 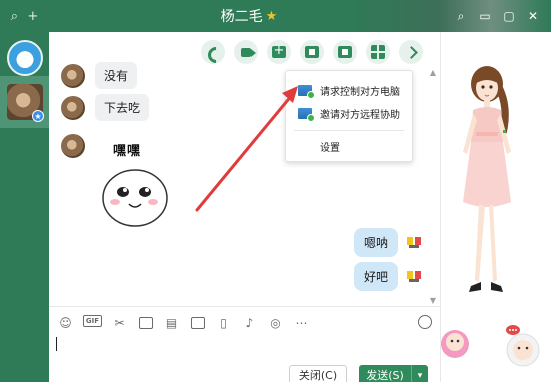 I want to click on remote-control-icon, so click(x=306, y=91).